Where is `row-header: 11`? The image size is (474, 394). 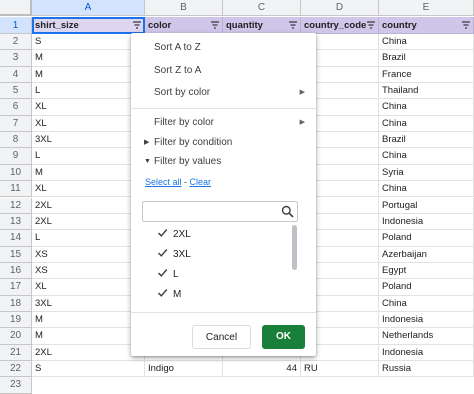
row-header: 11 is located at coordinates (16, 189).